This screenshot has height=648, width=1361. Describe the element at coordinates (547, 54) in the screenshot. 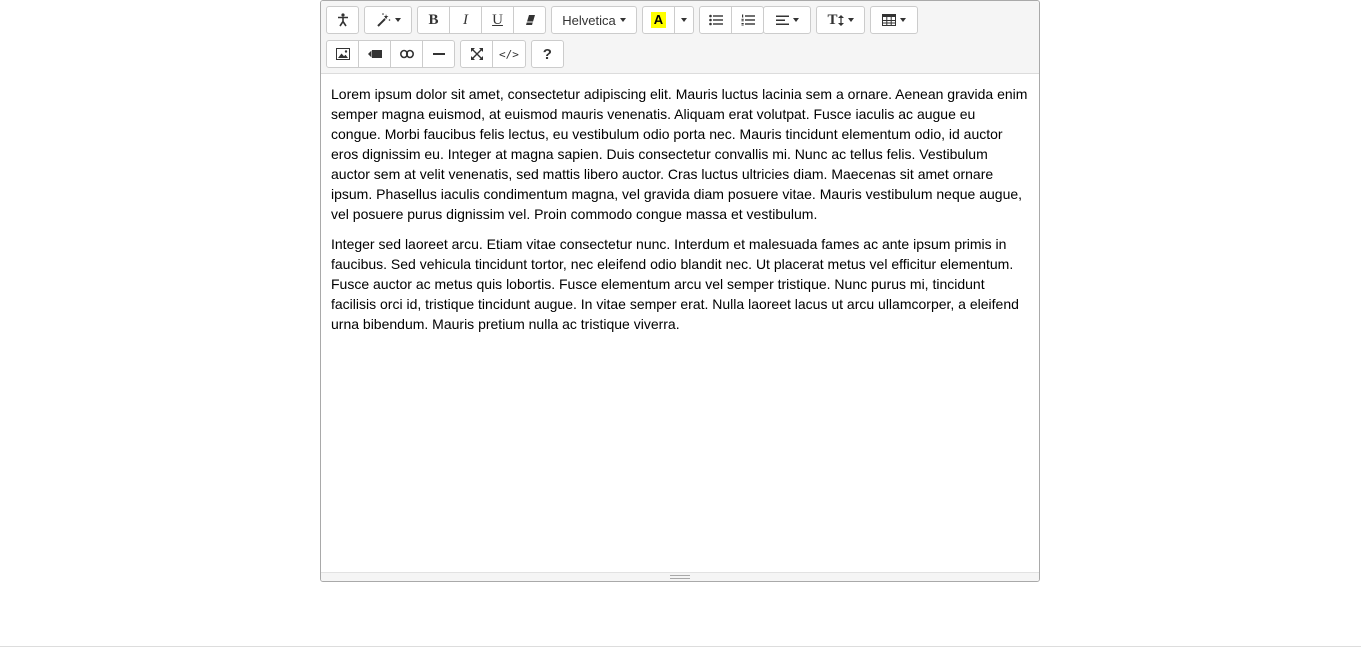

I see `help-button: ?` at that location.